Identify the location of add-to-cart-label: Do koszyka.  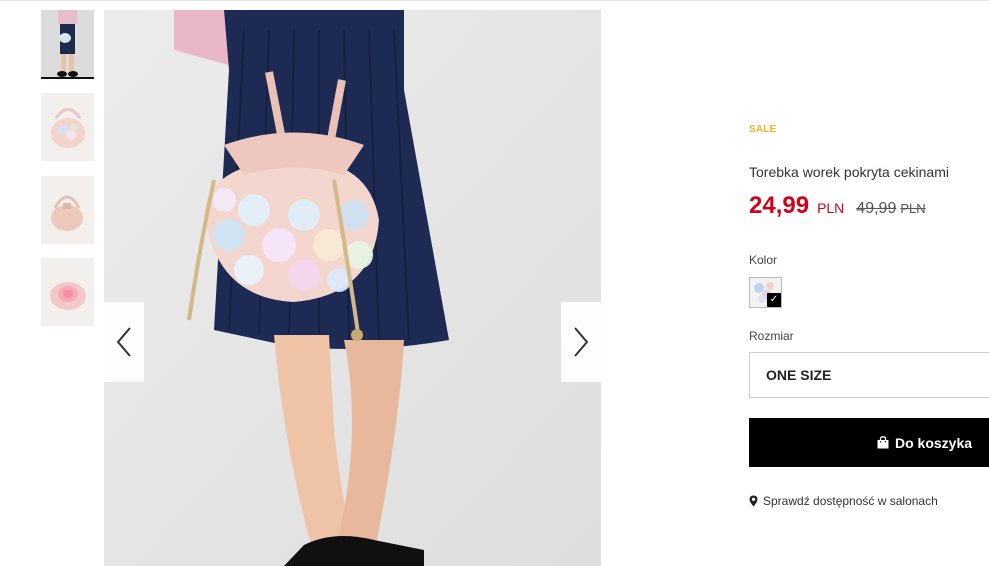
(934, 442).